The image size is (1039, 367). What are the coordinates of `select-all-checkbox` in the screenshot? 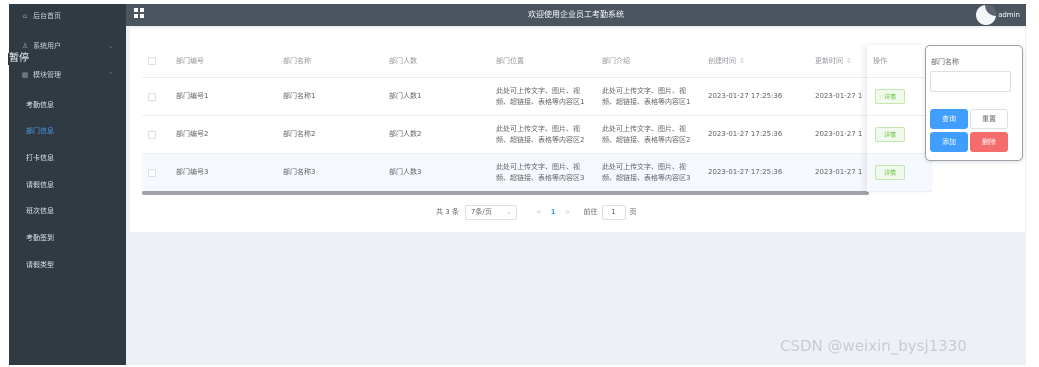 It's located at (152, 61).